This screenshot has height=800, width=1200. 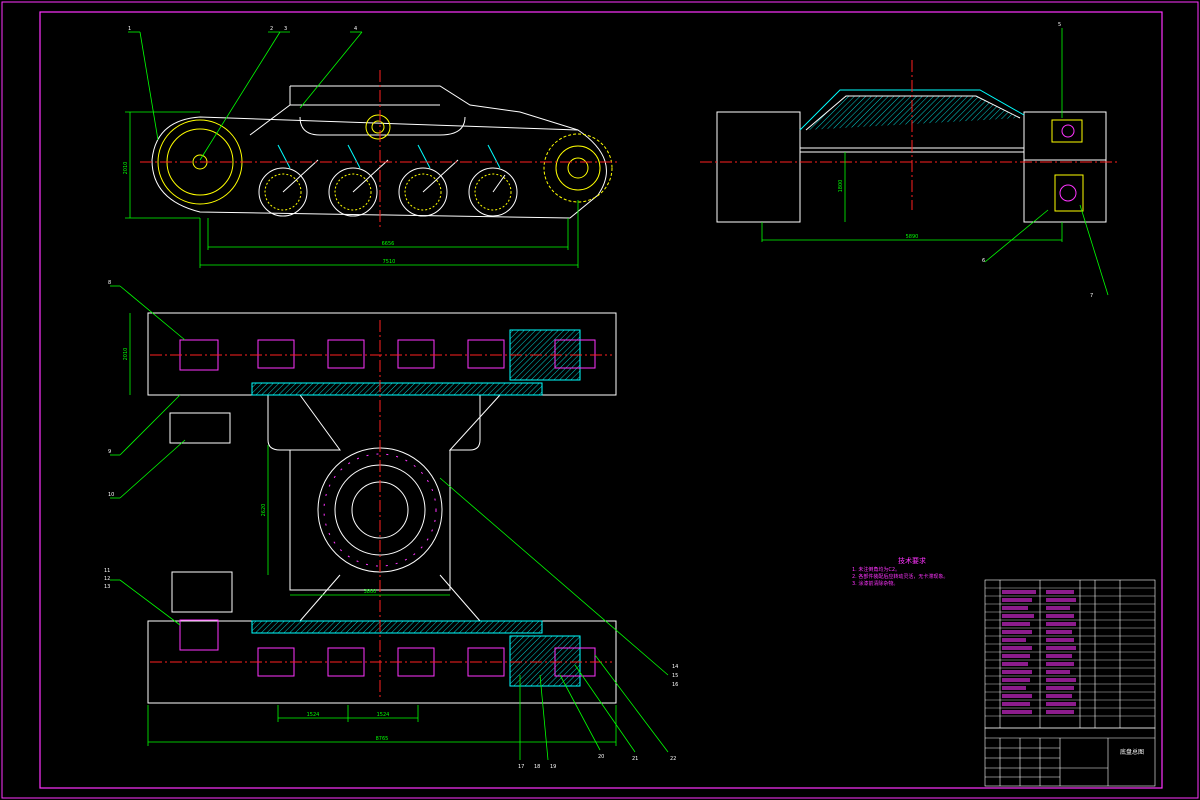 What do you see at coordinates (1059, 25) in the screenshot?
I see `balloon-5: 5` at bounding box center [1059, 25].